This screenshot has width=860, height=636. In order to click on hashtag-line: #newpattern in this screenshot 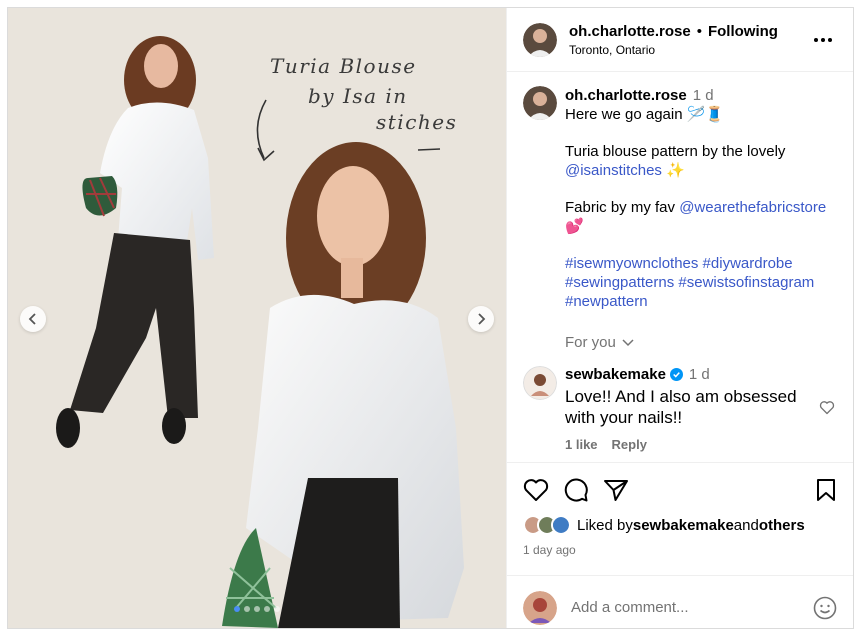, I will do `click(701, 301)`.